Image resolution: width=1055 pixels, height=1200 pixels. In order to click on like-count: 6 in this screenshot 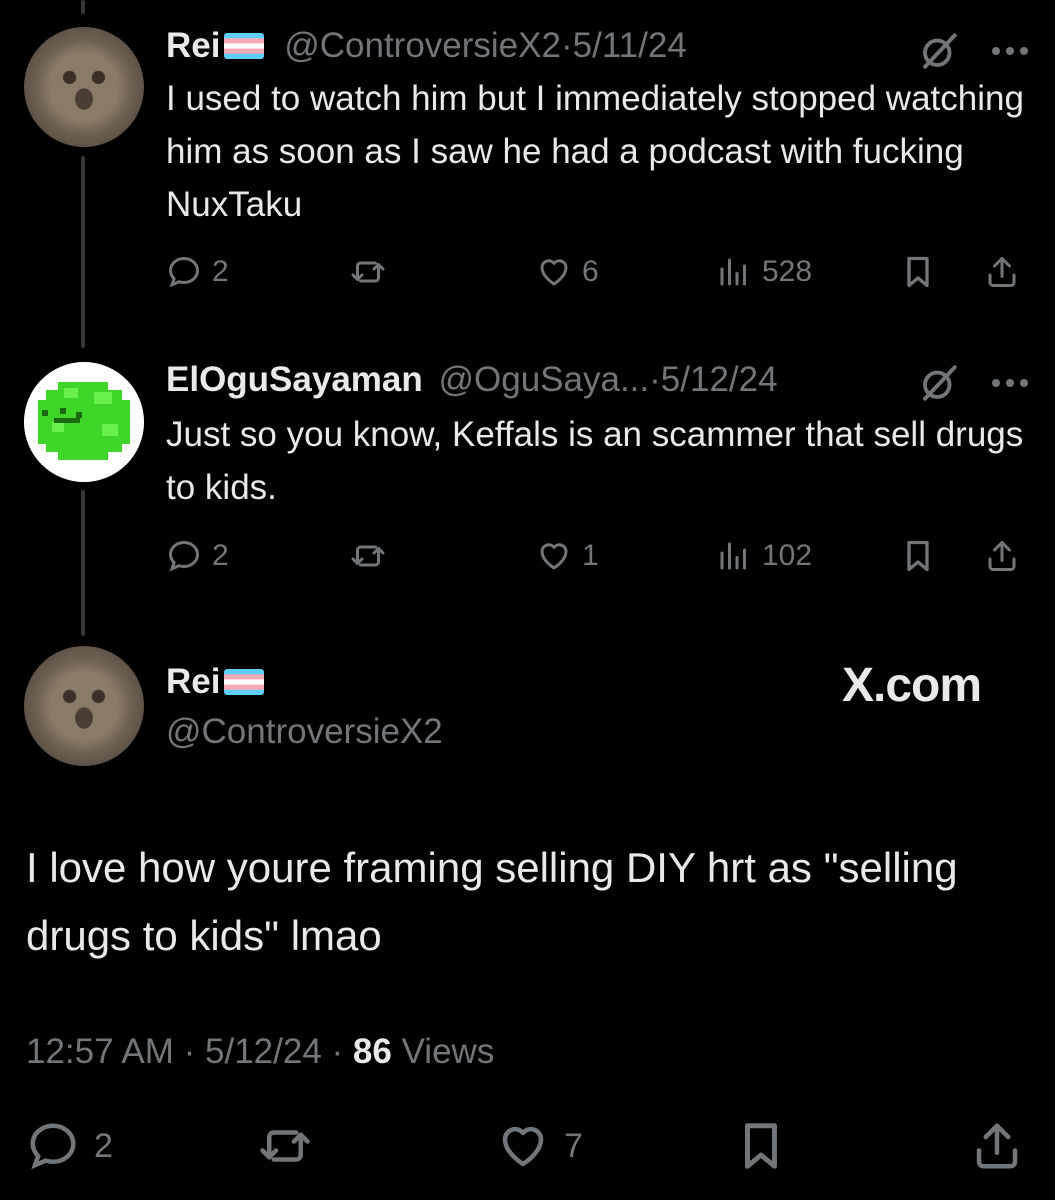, I will do `click(590, 271)`.